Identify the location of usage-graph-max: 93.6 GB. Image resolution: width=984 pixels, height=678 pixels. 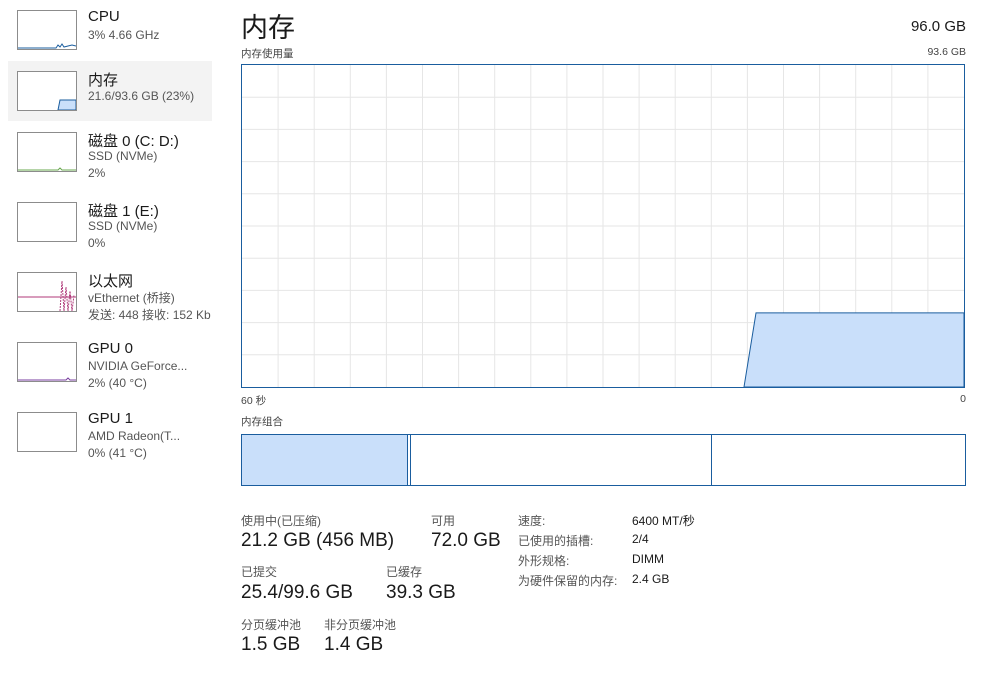
(946, 52).